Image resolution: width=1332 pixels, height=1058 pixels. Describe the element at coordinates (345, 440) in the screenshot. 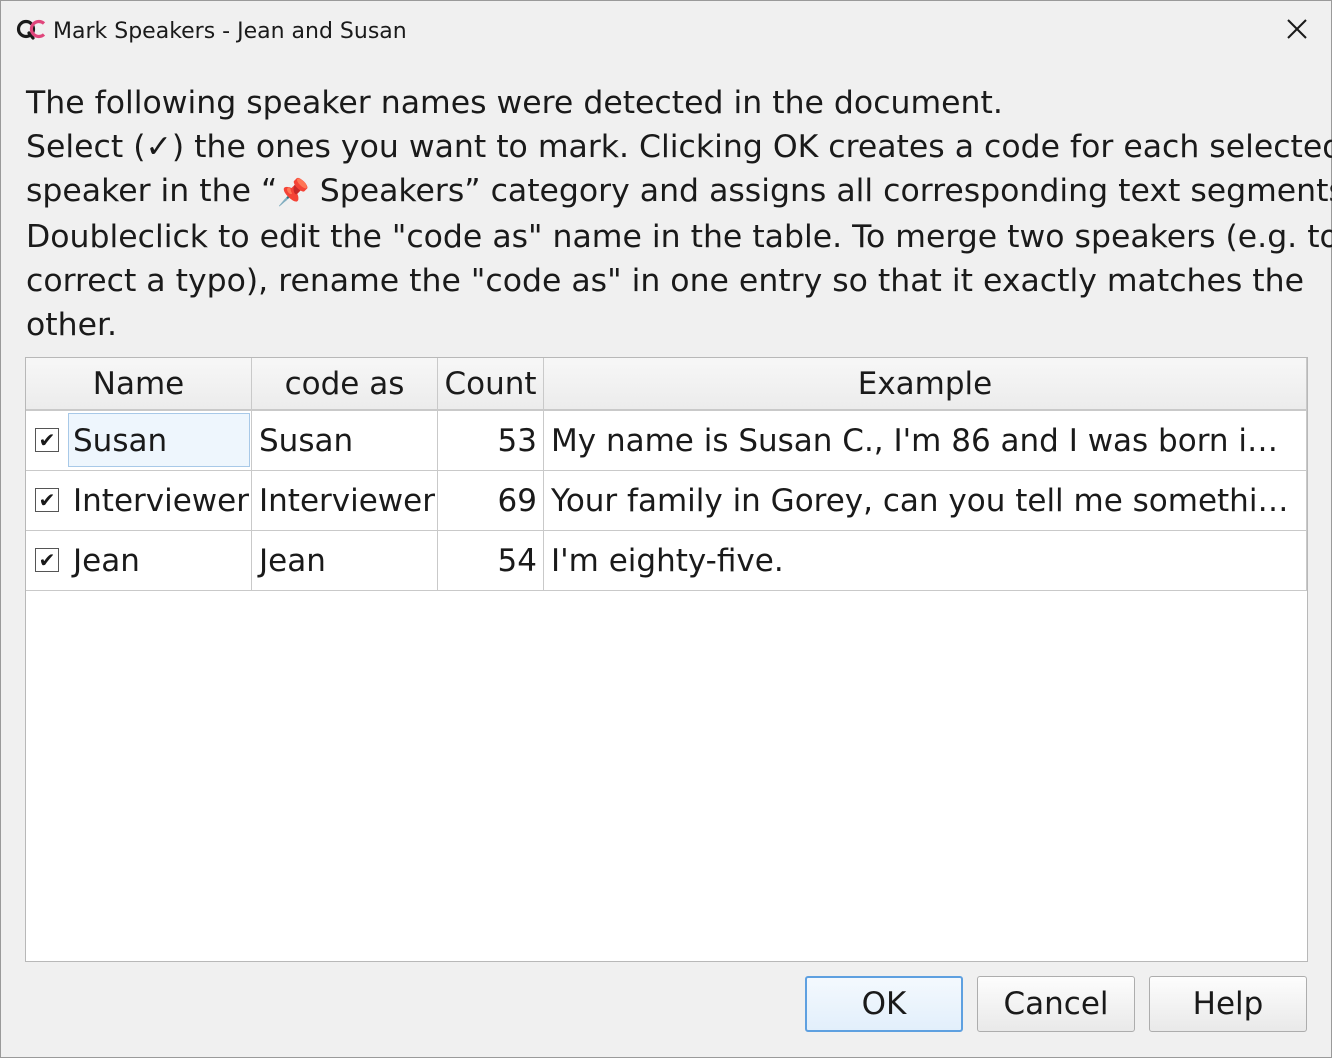

I see `code-as-cell: Susan` at that location.